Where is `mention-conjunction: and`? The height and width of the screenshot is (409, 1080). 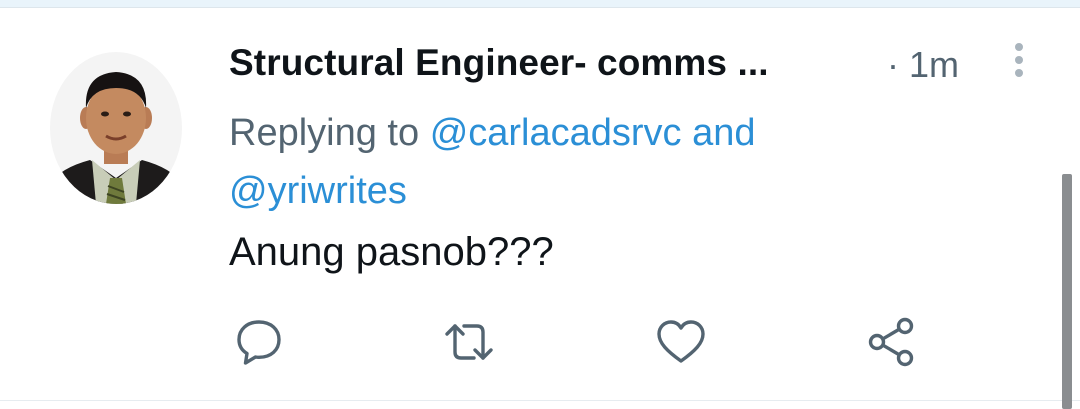 mention-conjunction: and is located at coordinates (723, 133).